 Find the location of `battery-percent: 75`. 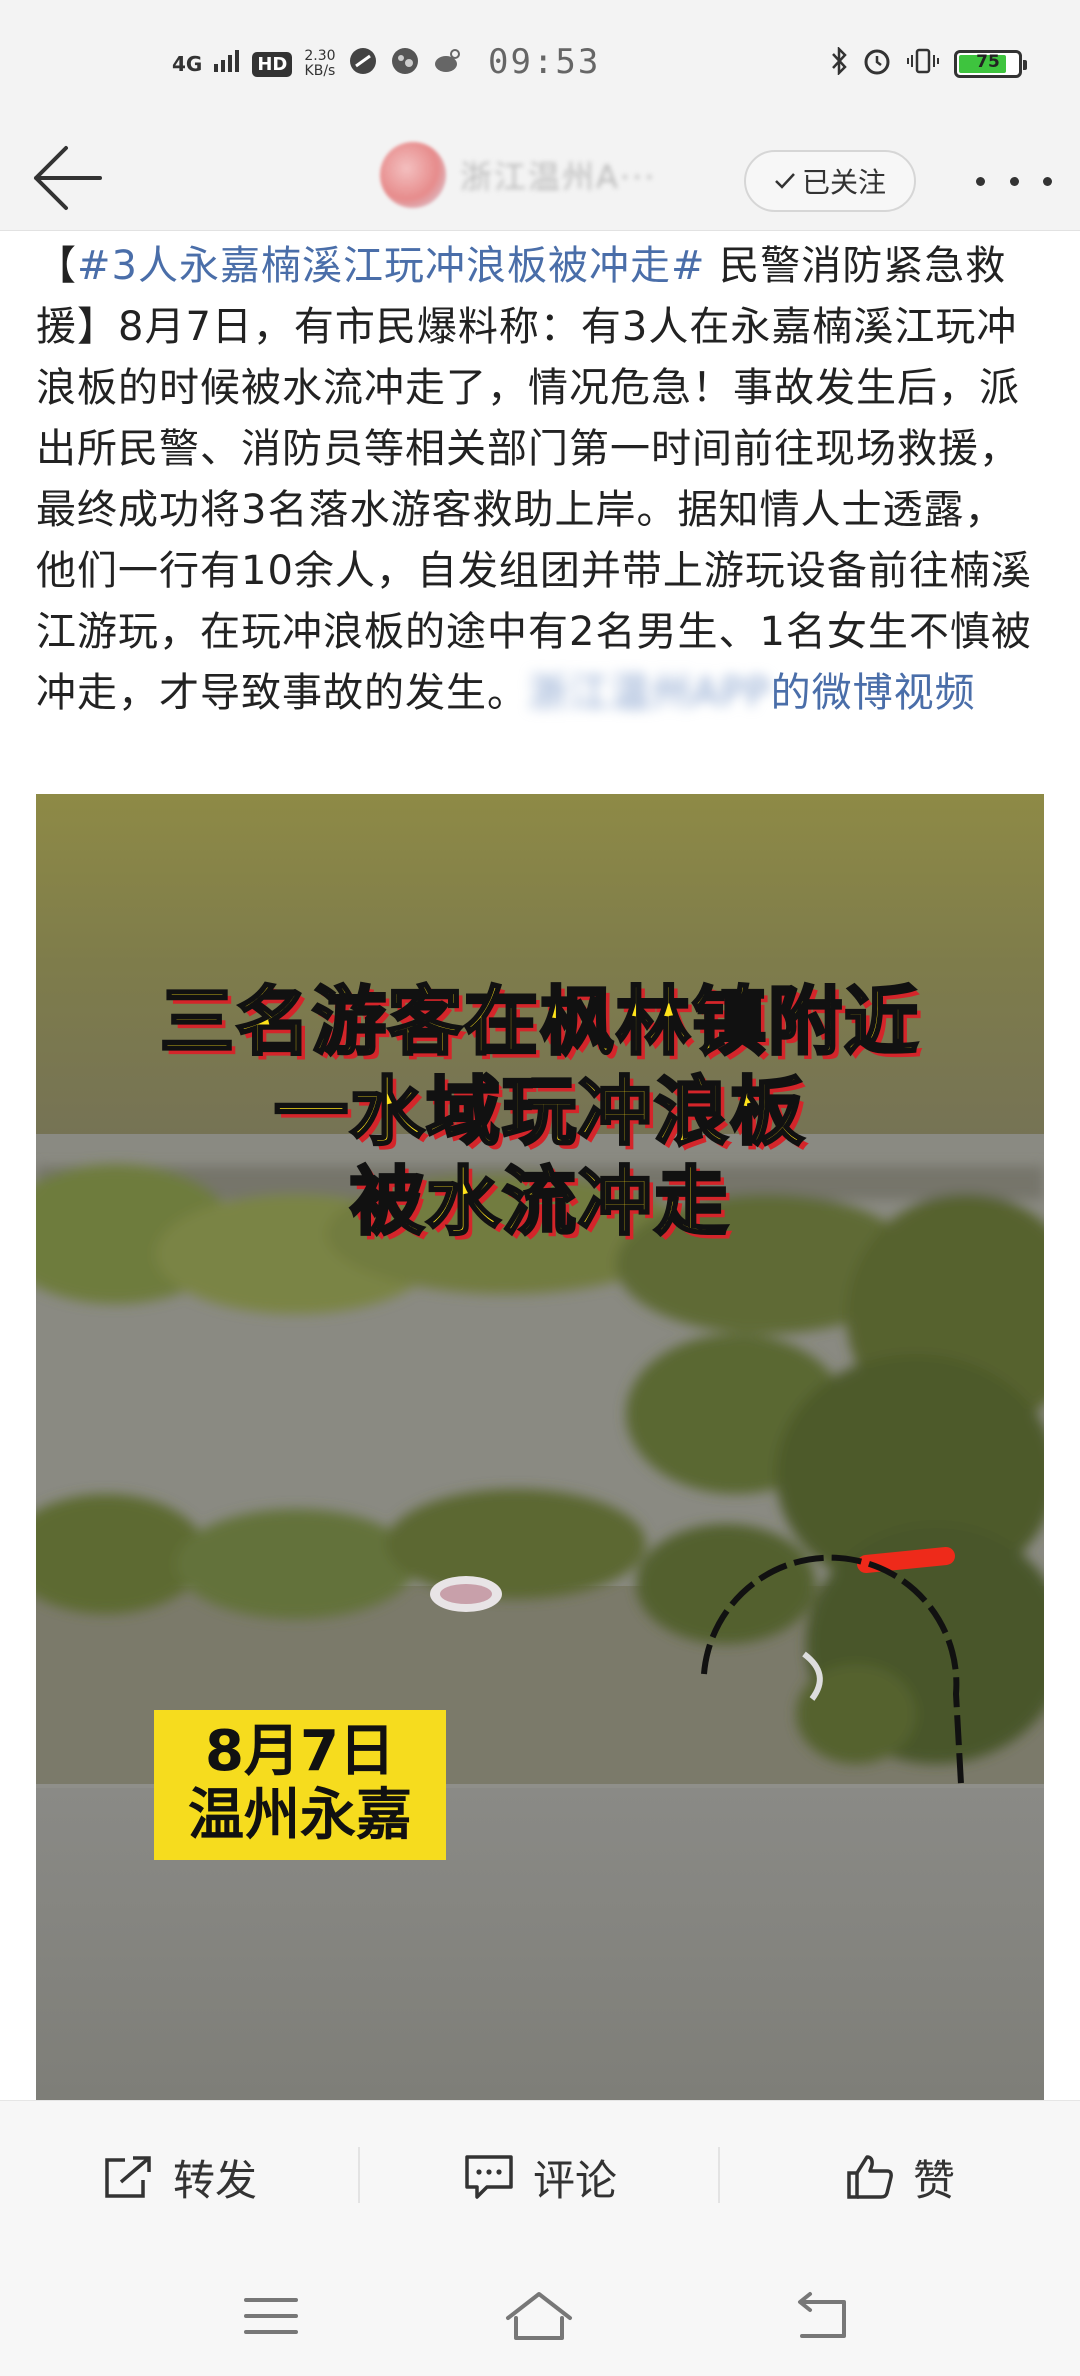

battery-percent: 75 is located at coordinates (988, 62).